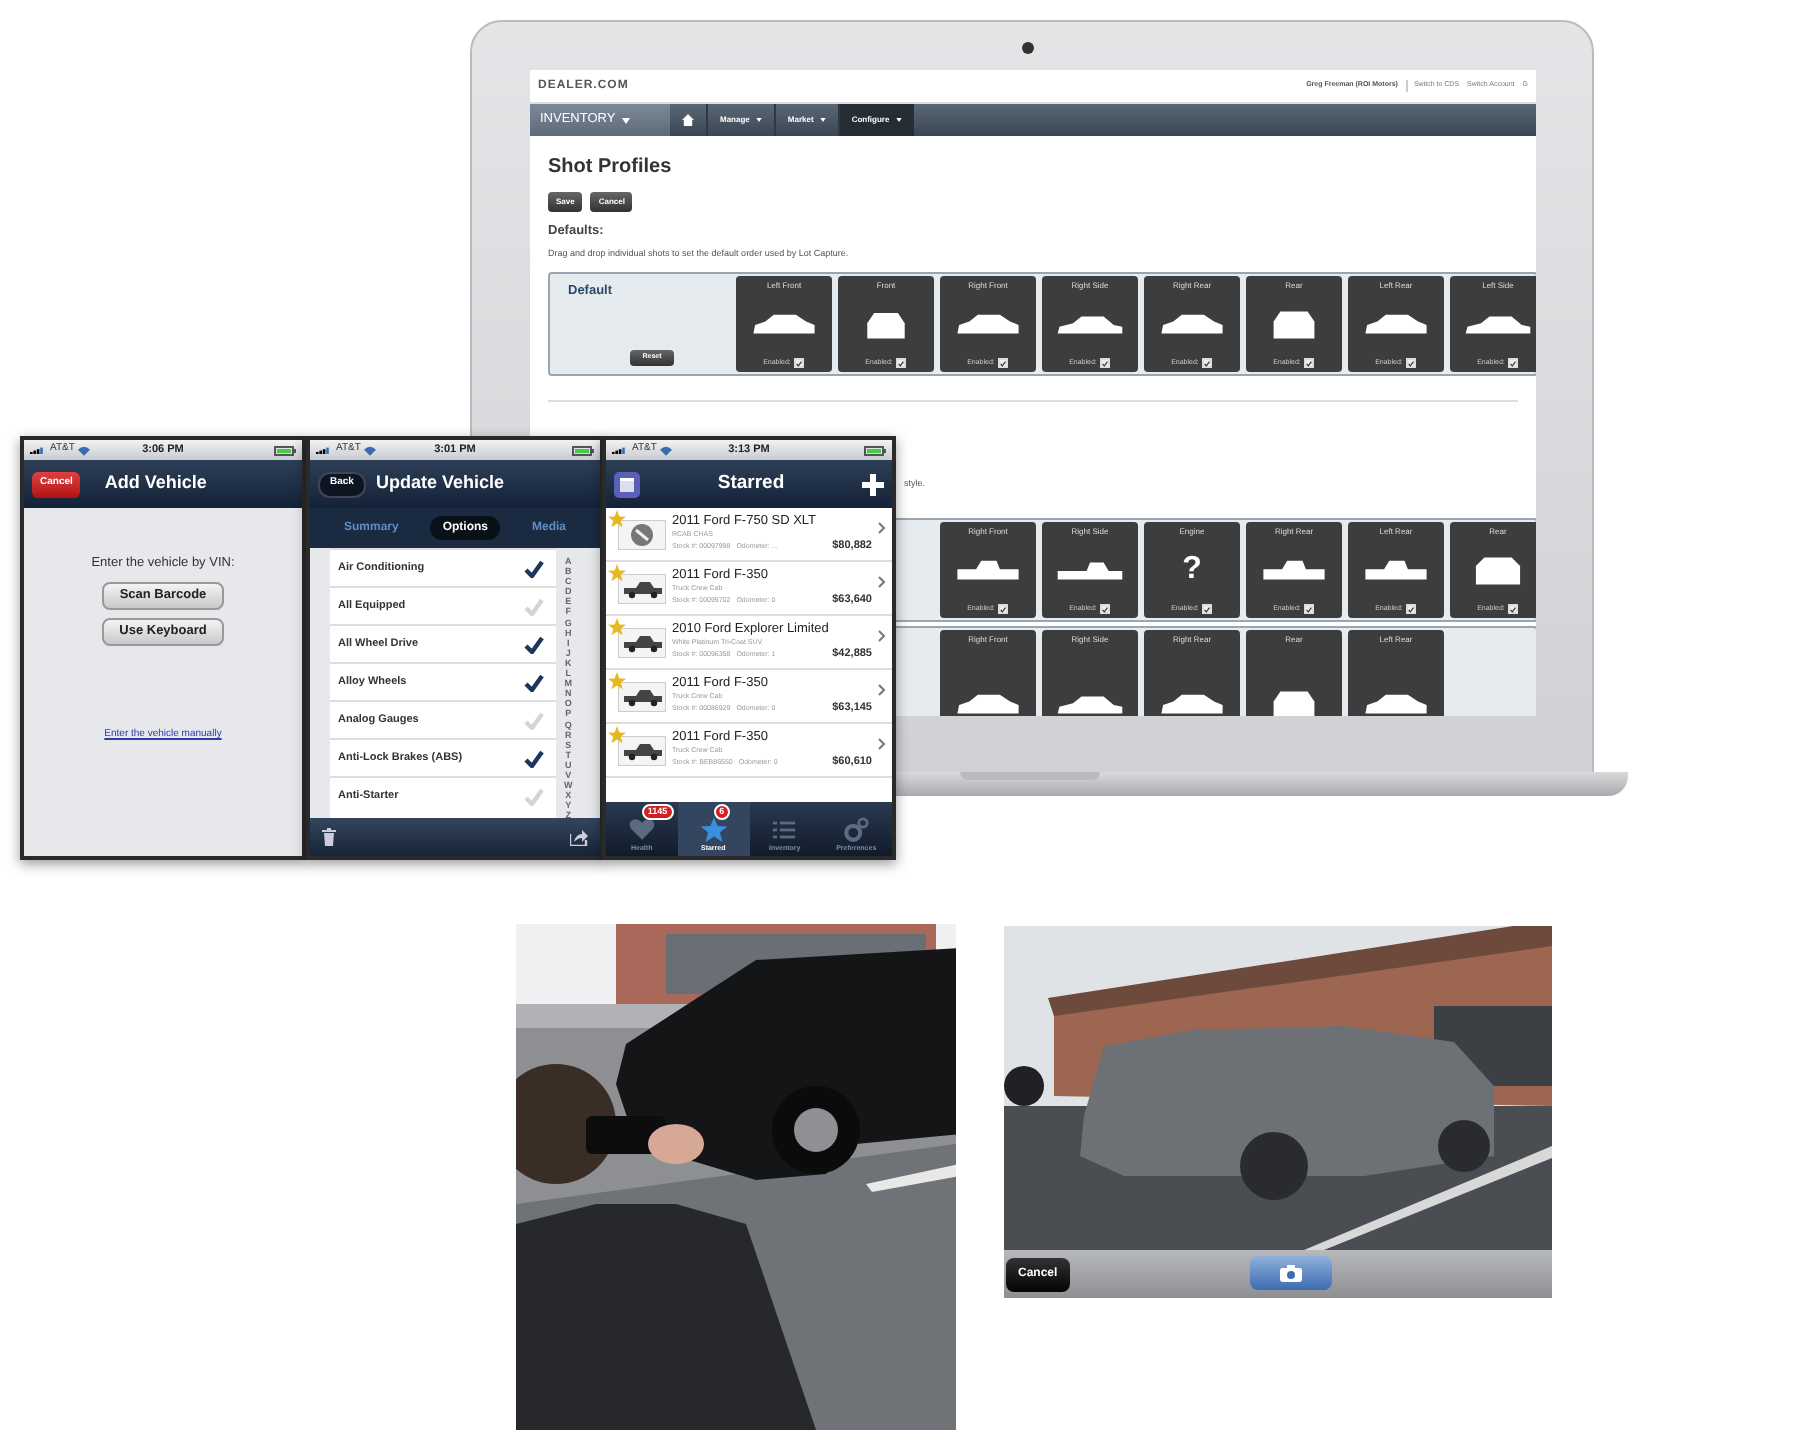 The height and width of the screenshot is (1430, 1816). What do you see at coordinates (579, 837) in the screenshot?
I see `share-icon` at bounding box center [579, 837].